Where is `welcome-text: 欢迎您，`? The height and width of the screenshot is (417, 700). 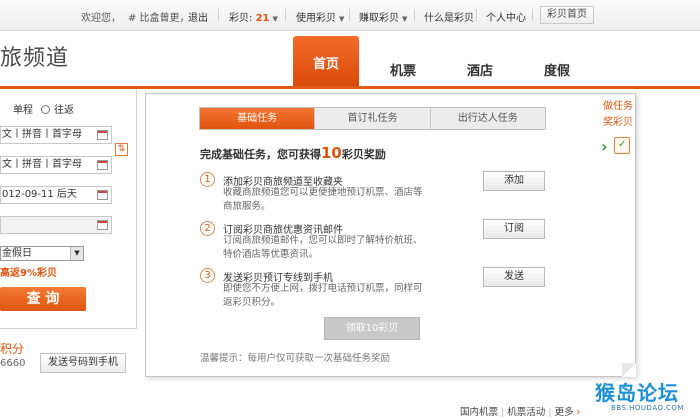 welcome-text: 欢迎您， is located at coordinates (101, 18).